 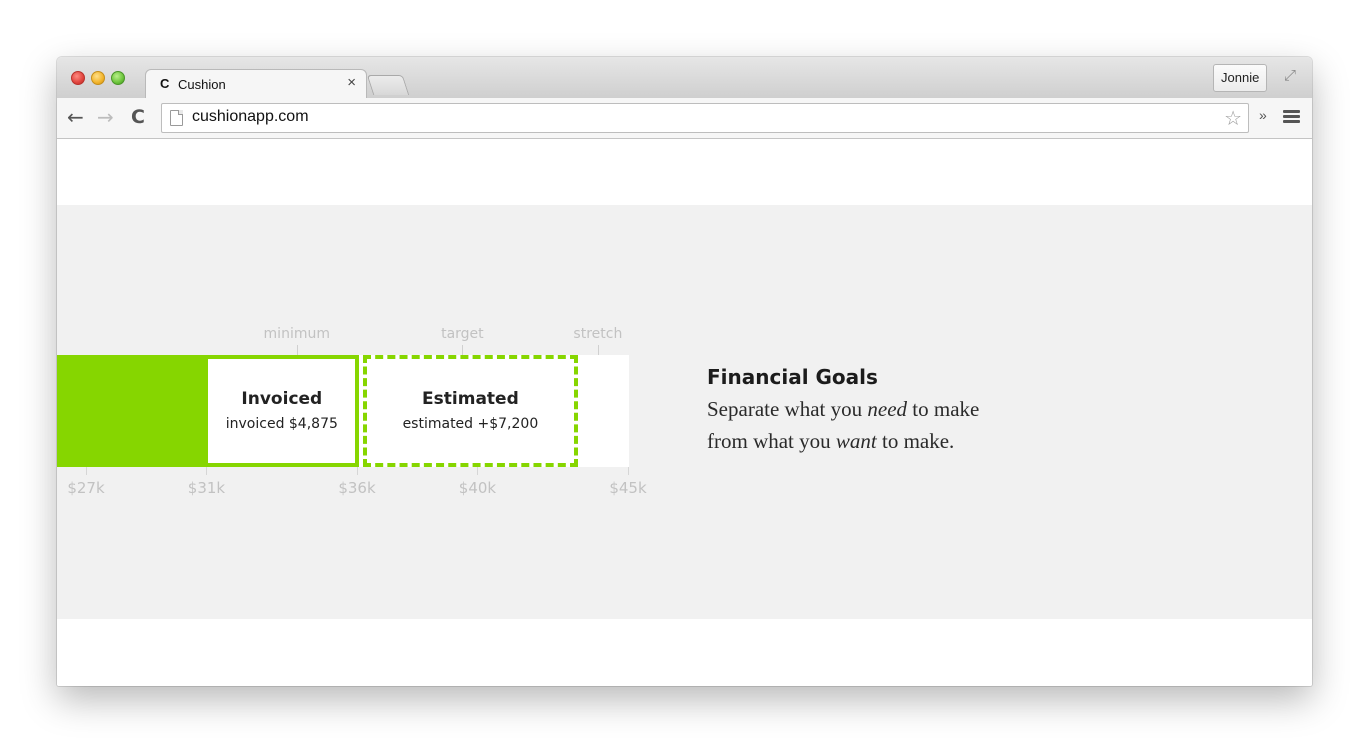 I want to click on desc-line2-b: to make., so click(x=915, y=441).